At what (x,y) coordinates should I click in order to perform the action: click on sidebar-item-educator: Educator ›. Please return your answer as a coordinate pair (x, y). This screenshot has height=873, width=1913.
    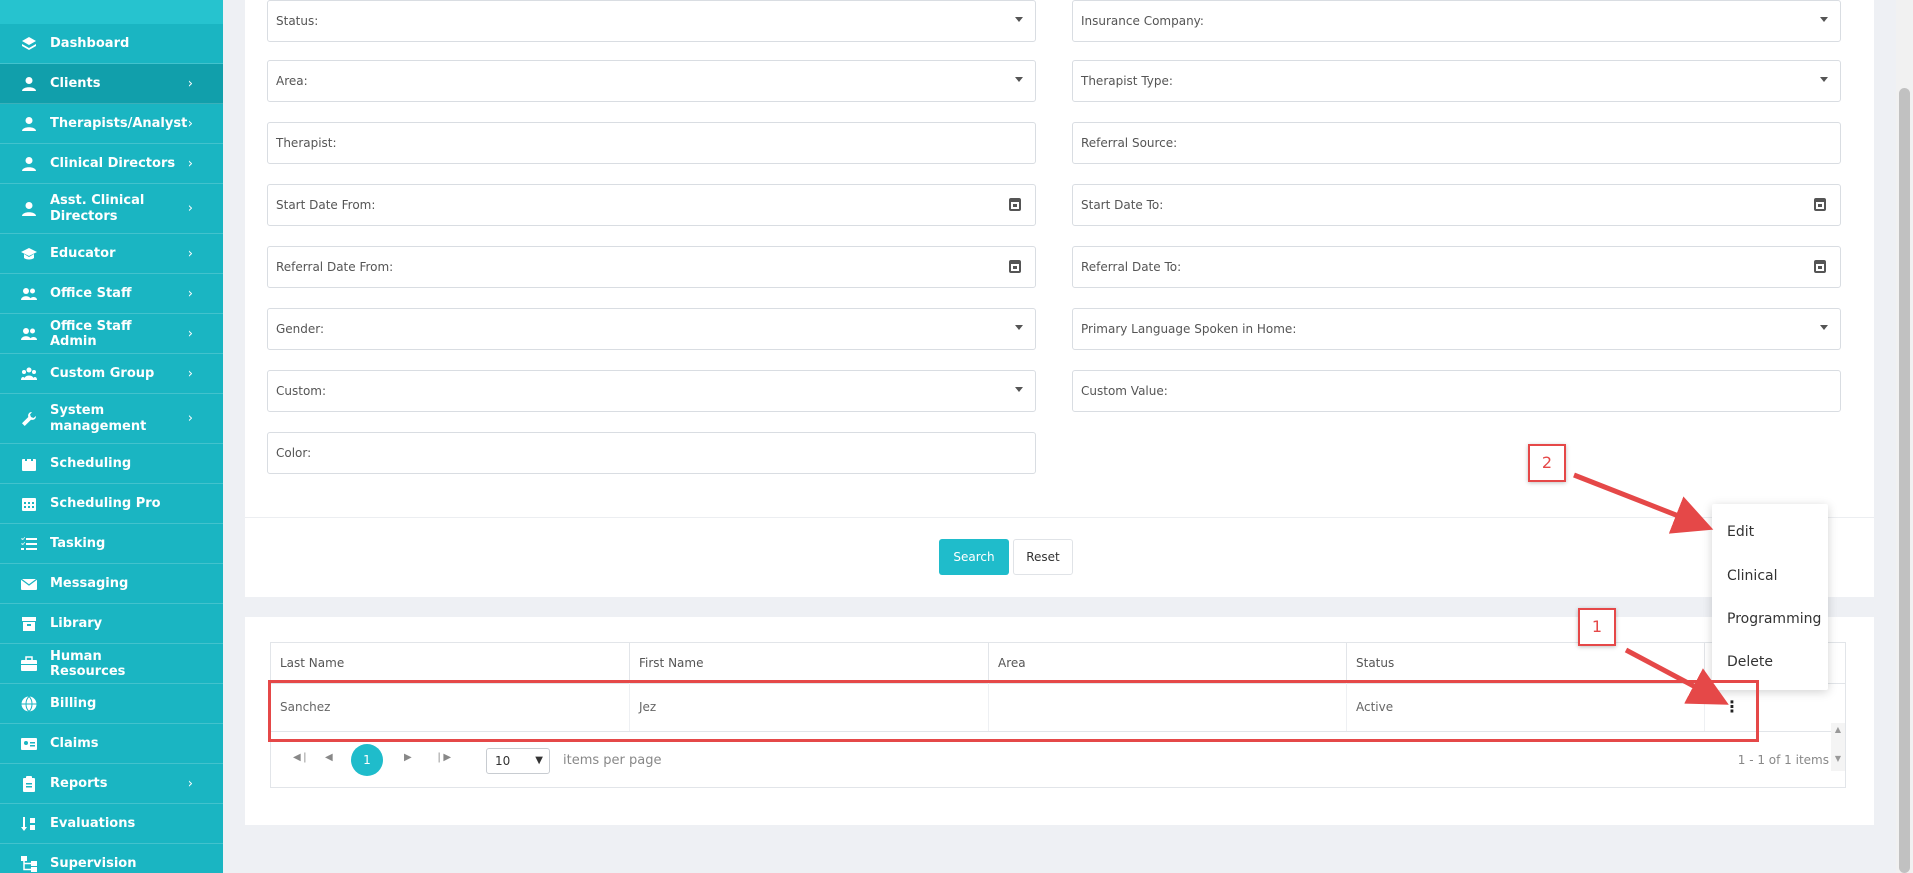
    Looking at the image, I should click on (111, 254).